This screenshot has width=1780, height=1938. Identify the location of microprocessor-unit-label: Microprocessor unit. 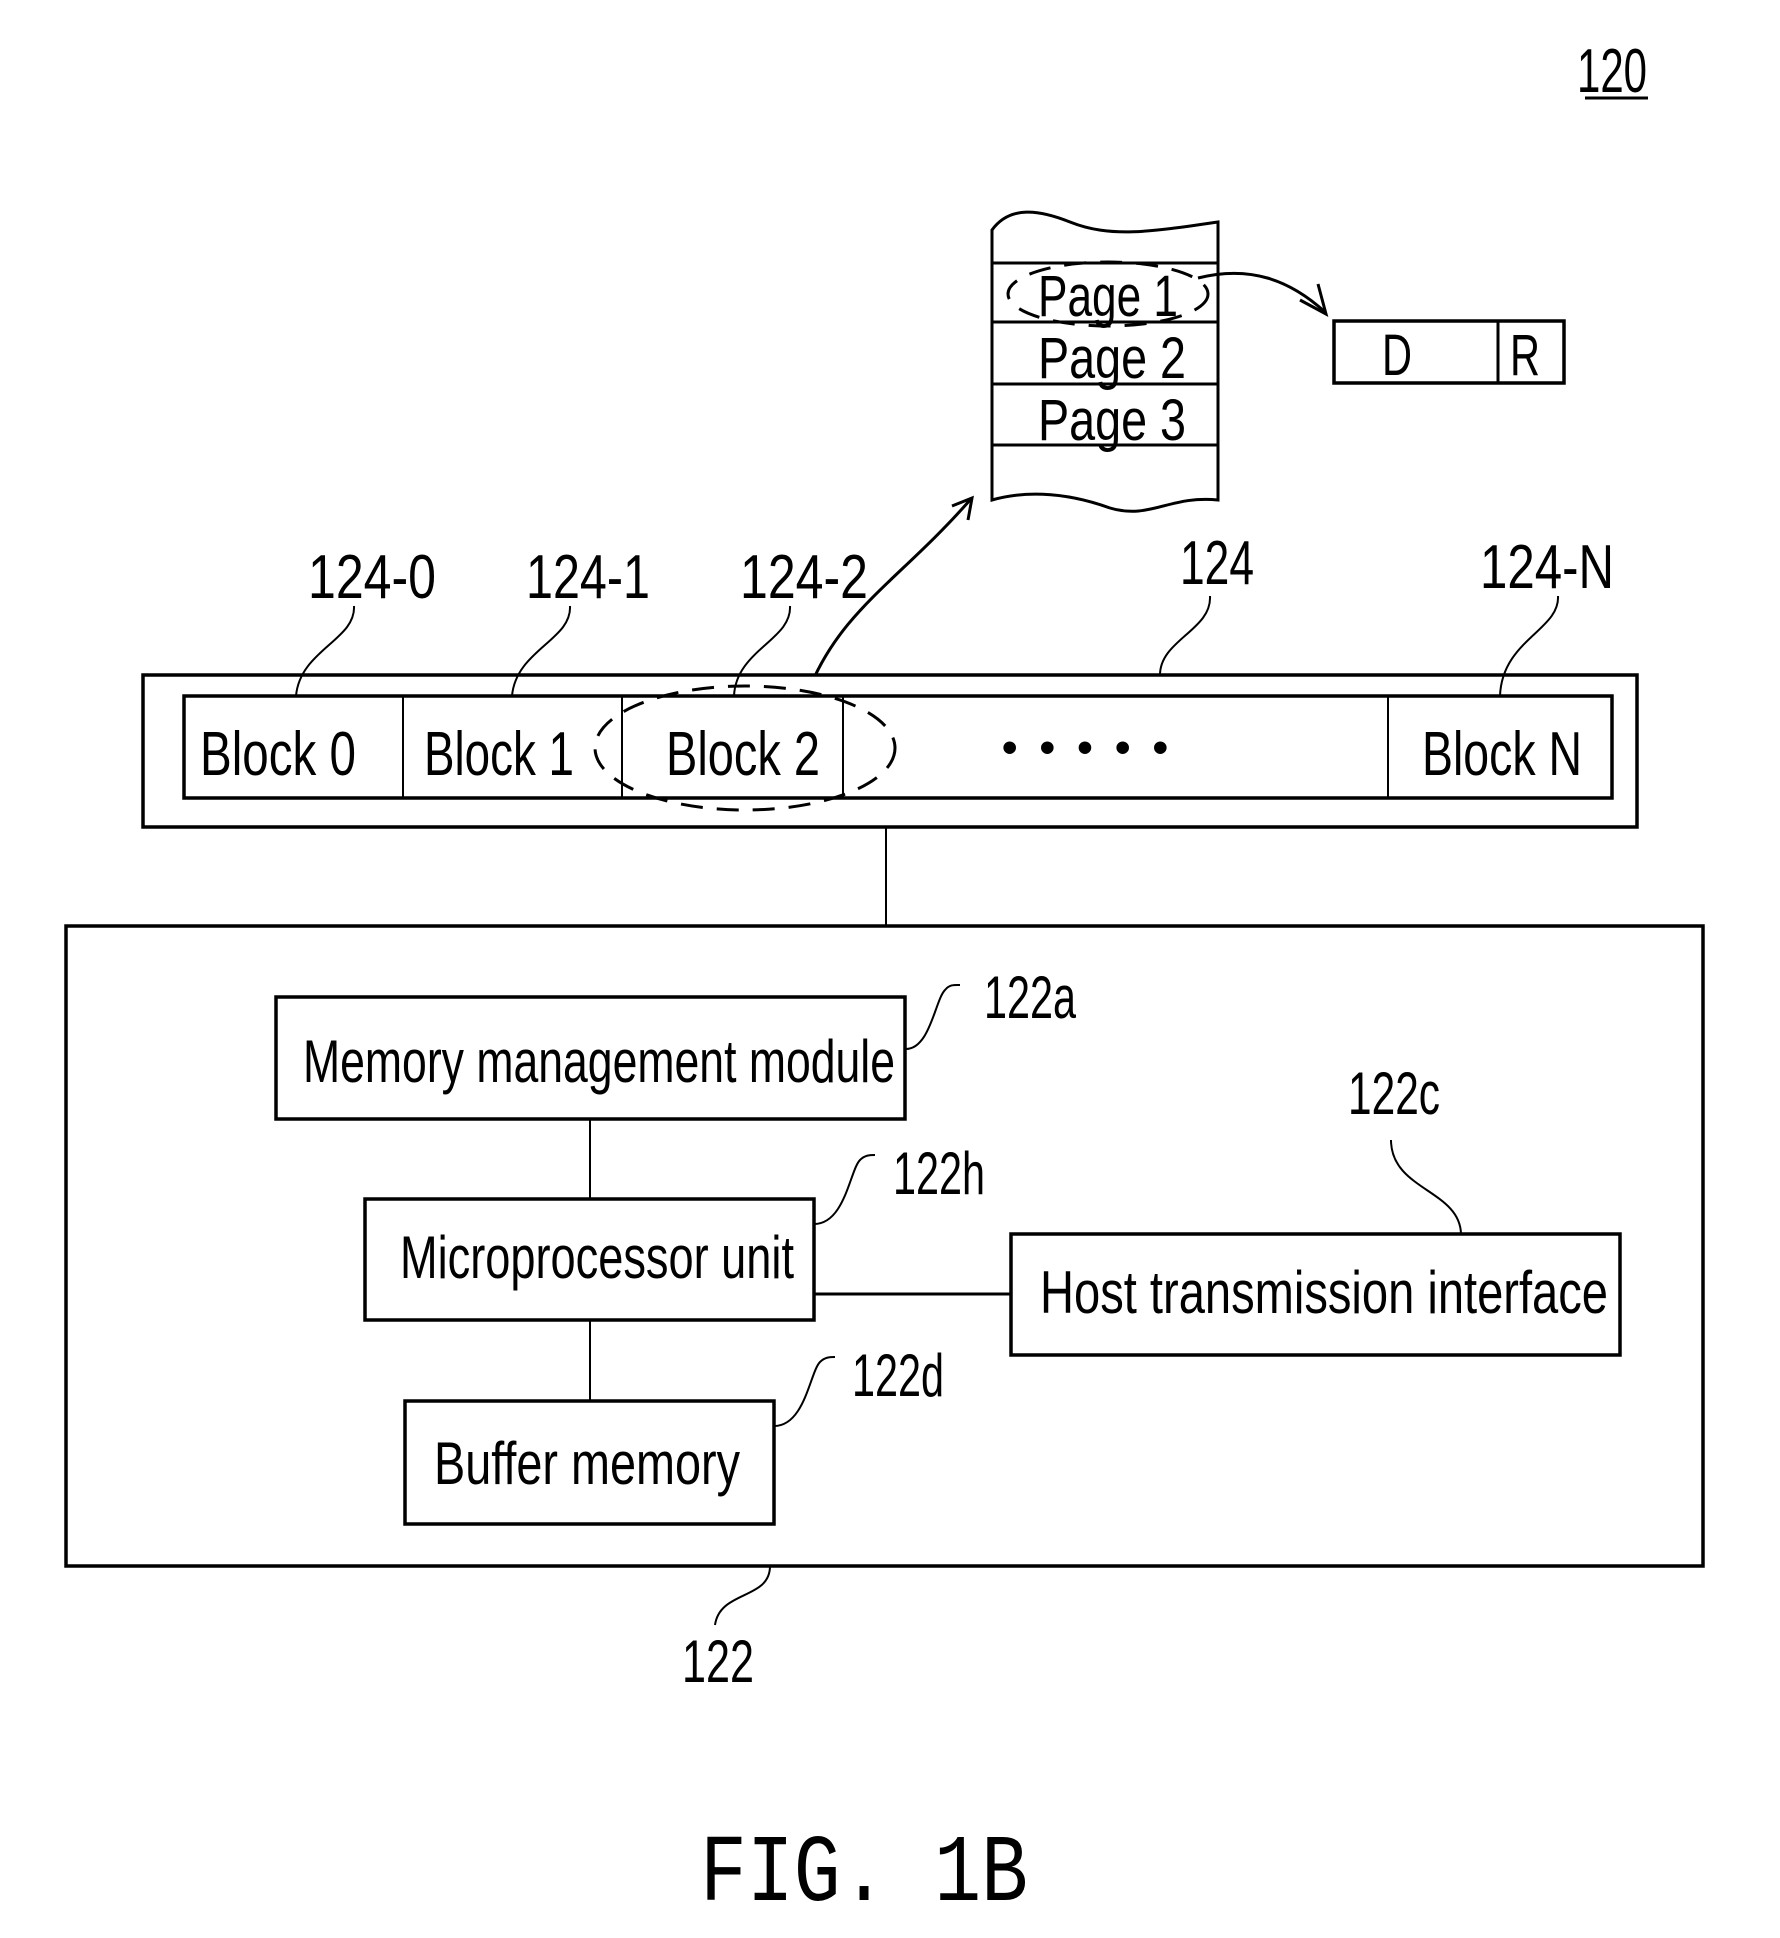
(597, 1257).